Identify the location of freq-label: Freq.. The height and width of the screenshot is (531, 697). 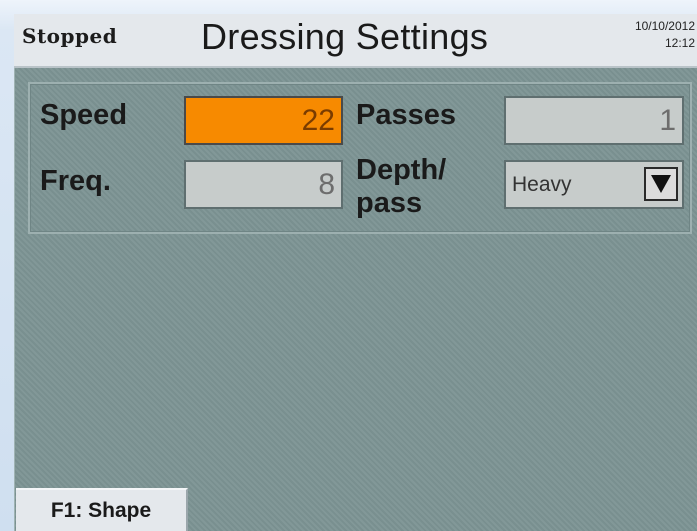
(75, 181).